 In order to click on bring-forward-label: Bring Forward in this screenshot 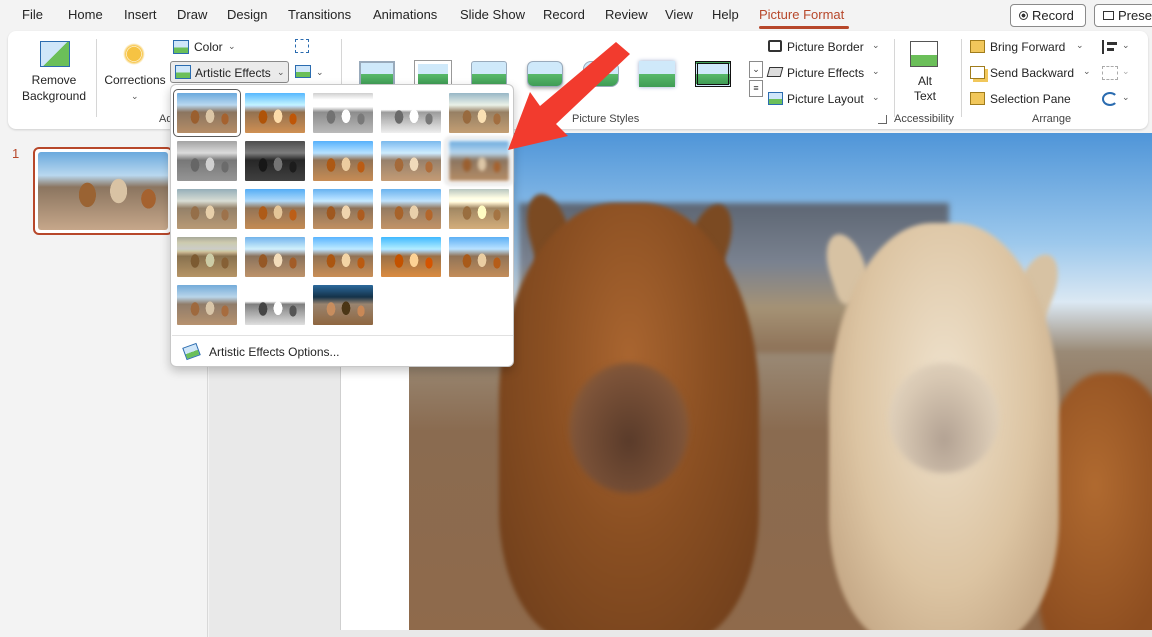, I will do `click(1028, 47)`.